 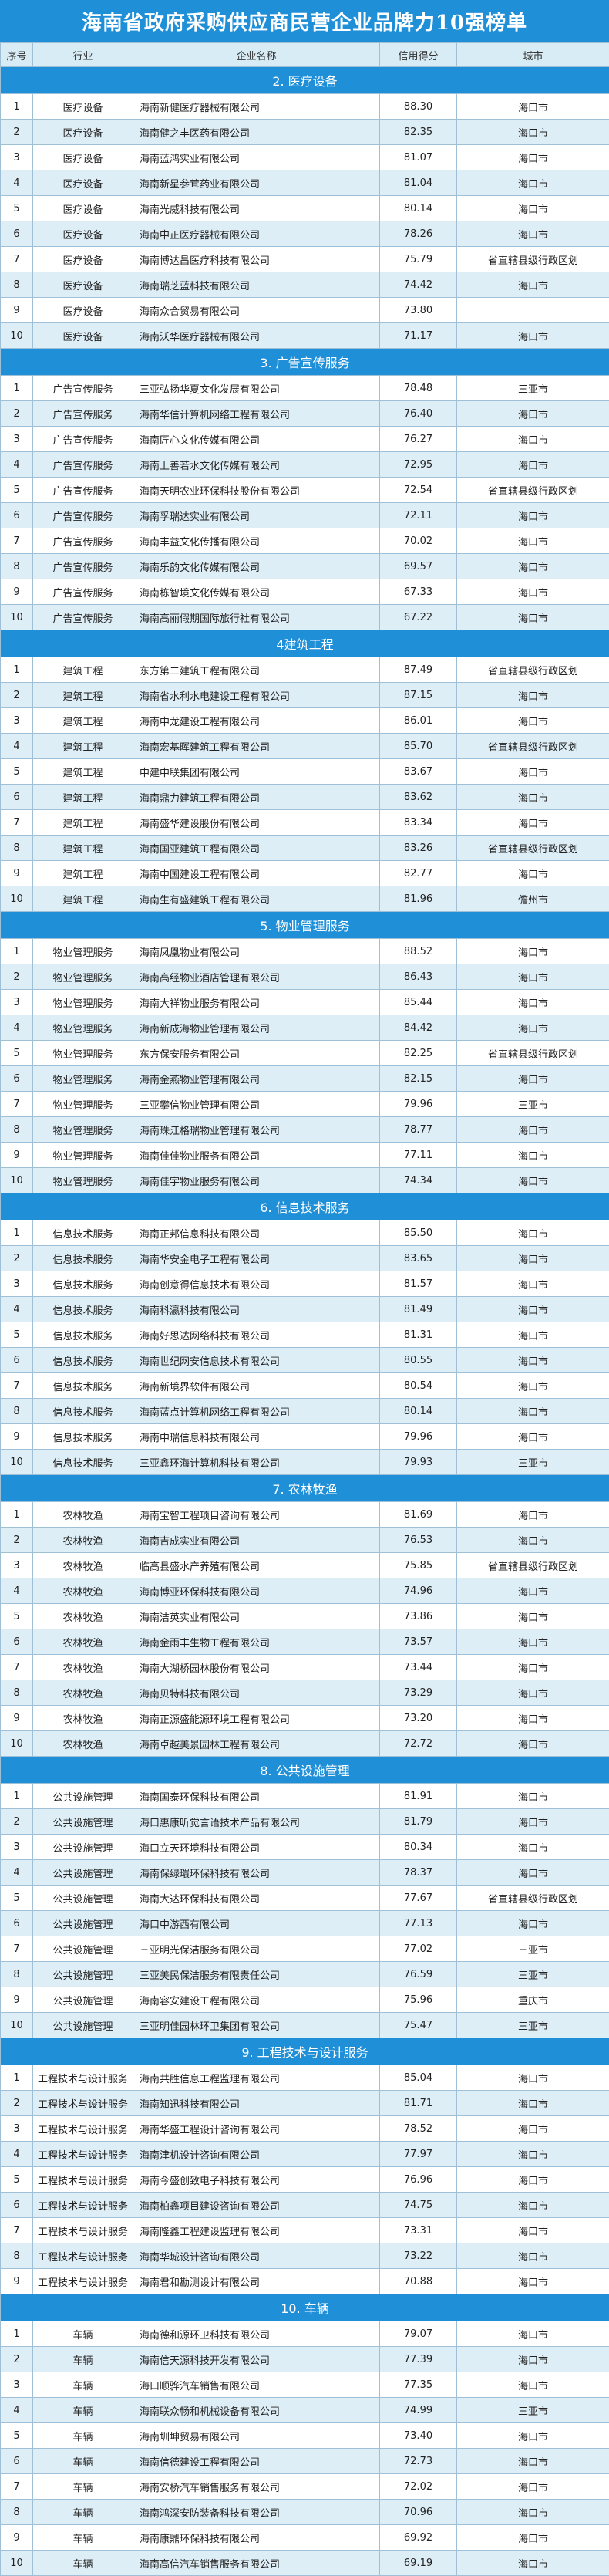 I want to click on rank-cell: 3, so click(x=17, y=1284).